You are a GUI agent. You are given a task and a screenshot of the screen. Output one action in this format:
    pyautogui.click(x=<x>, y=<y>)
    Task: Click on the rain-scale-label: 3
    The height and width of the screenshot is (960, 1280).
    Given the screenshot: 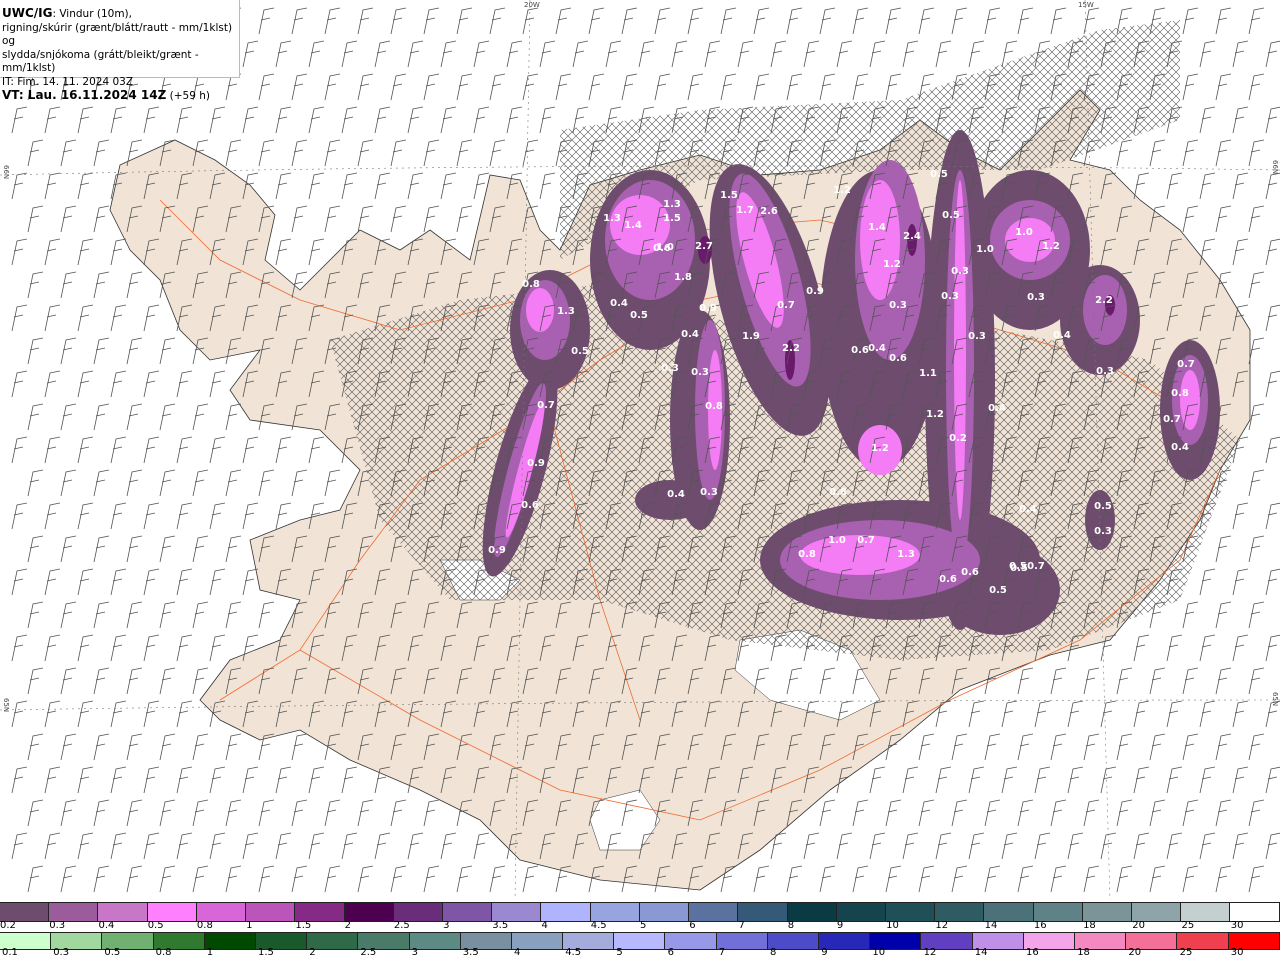 What is the action you would take?
    pyautogui.click(x=414, y=952)
    